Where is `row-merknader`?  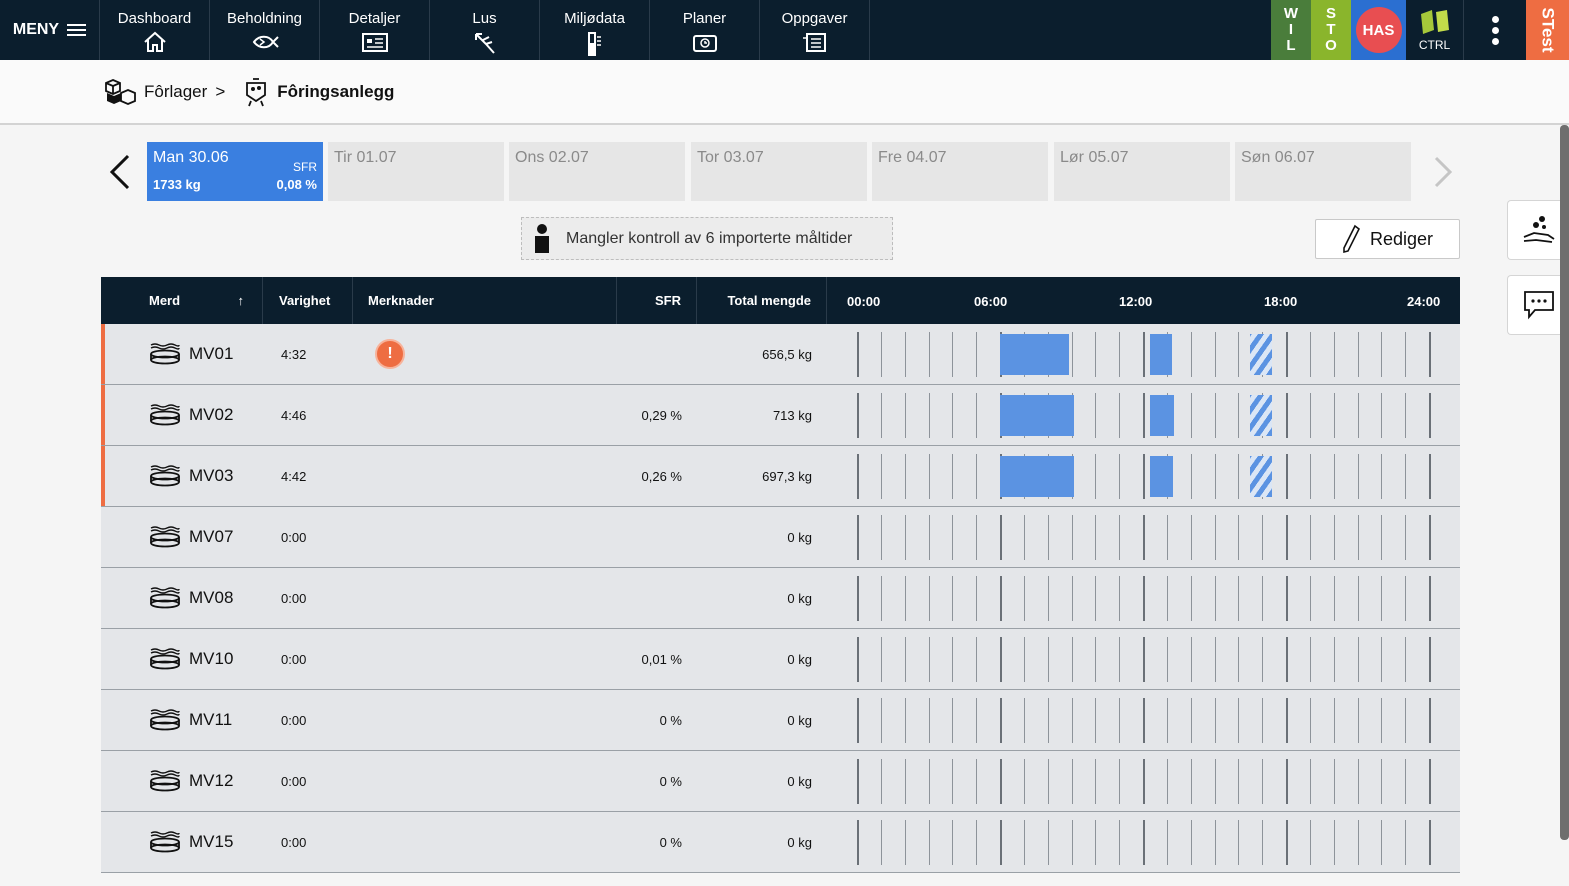 row-merknader is located at coordinates (485, 476).